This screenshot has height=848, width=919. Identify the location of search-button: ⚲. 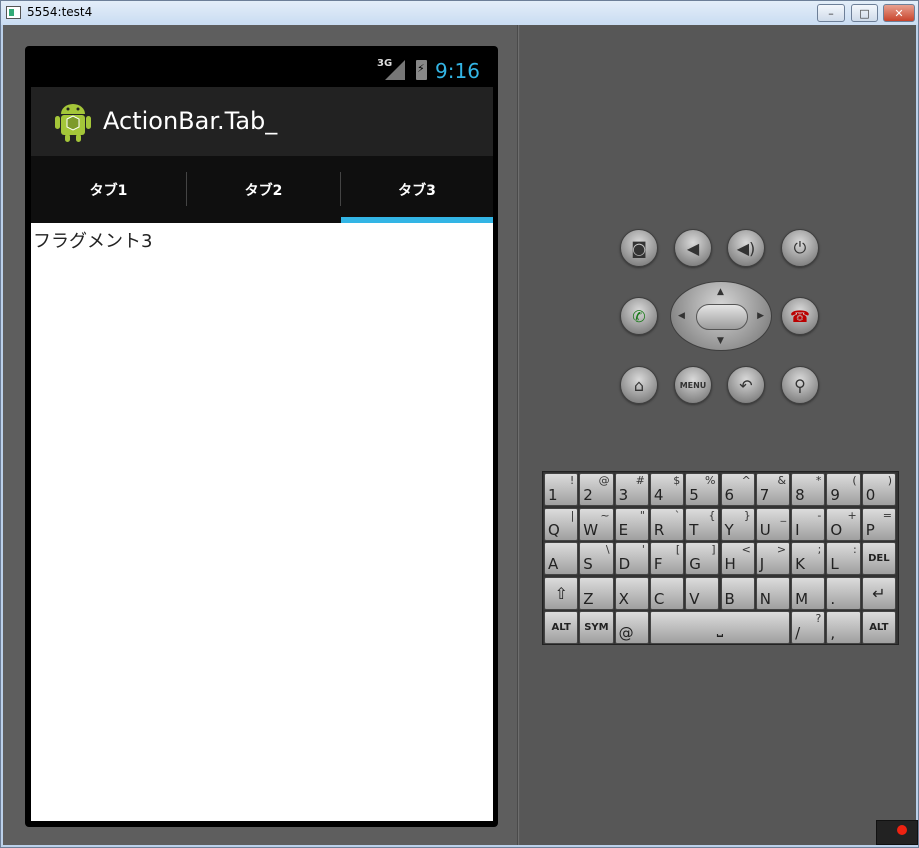
(800, 385).